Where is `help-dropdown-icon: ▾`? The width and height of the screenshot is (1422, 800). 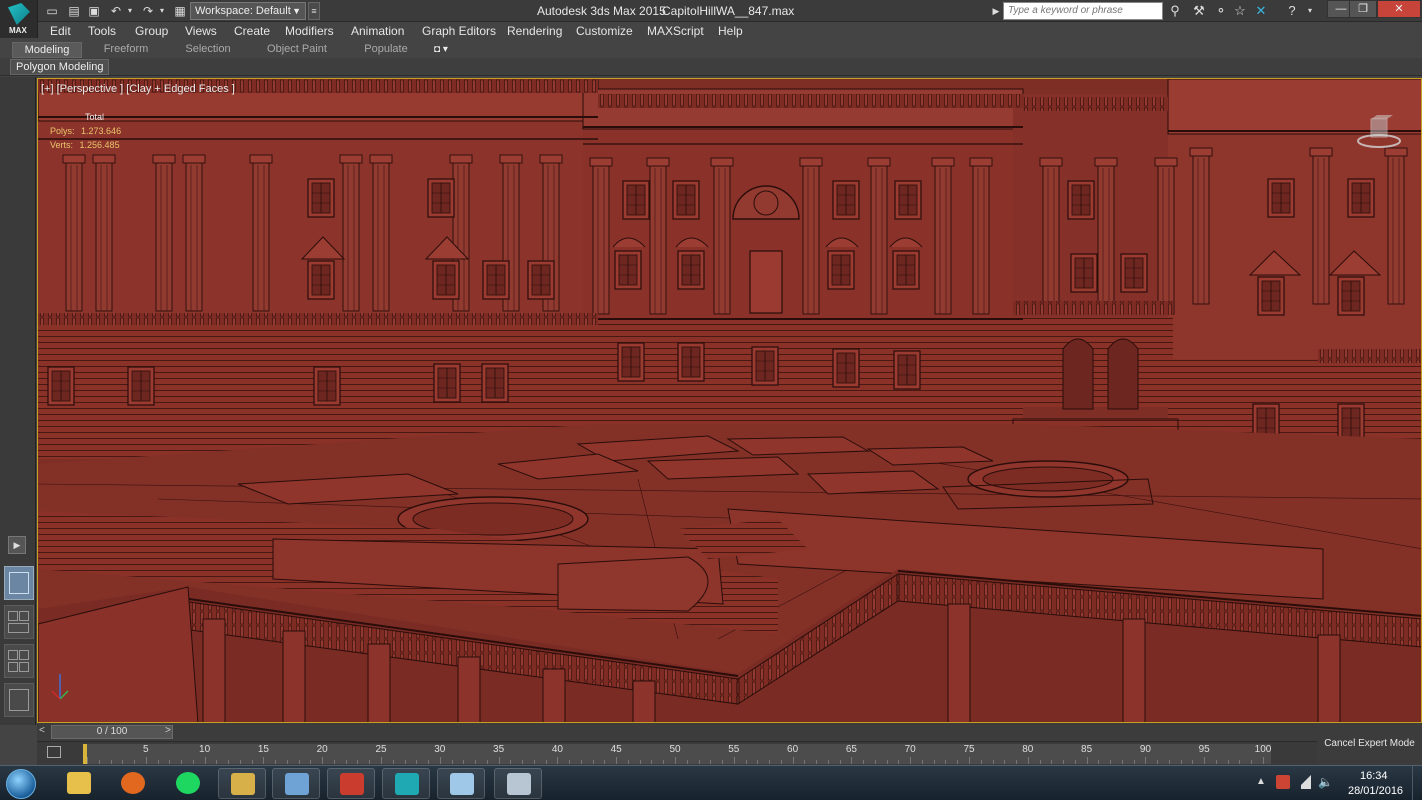 help-dropdown-icon: ▾ is located at coordinates (1310, 11).